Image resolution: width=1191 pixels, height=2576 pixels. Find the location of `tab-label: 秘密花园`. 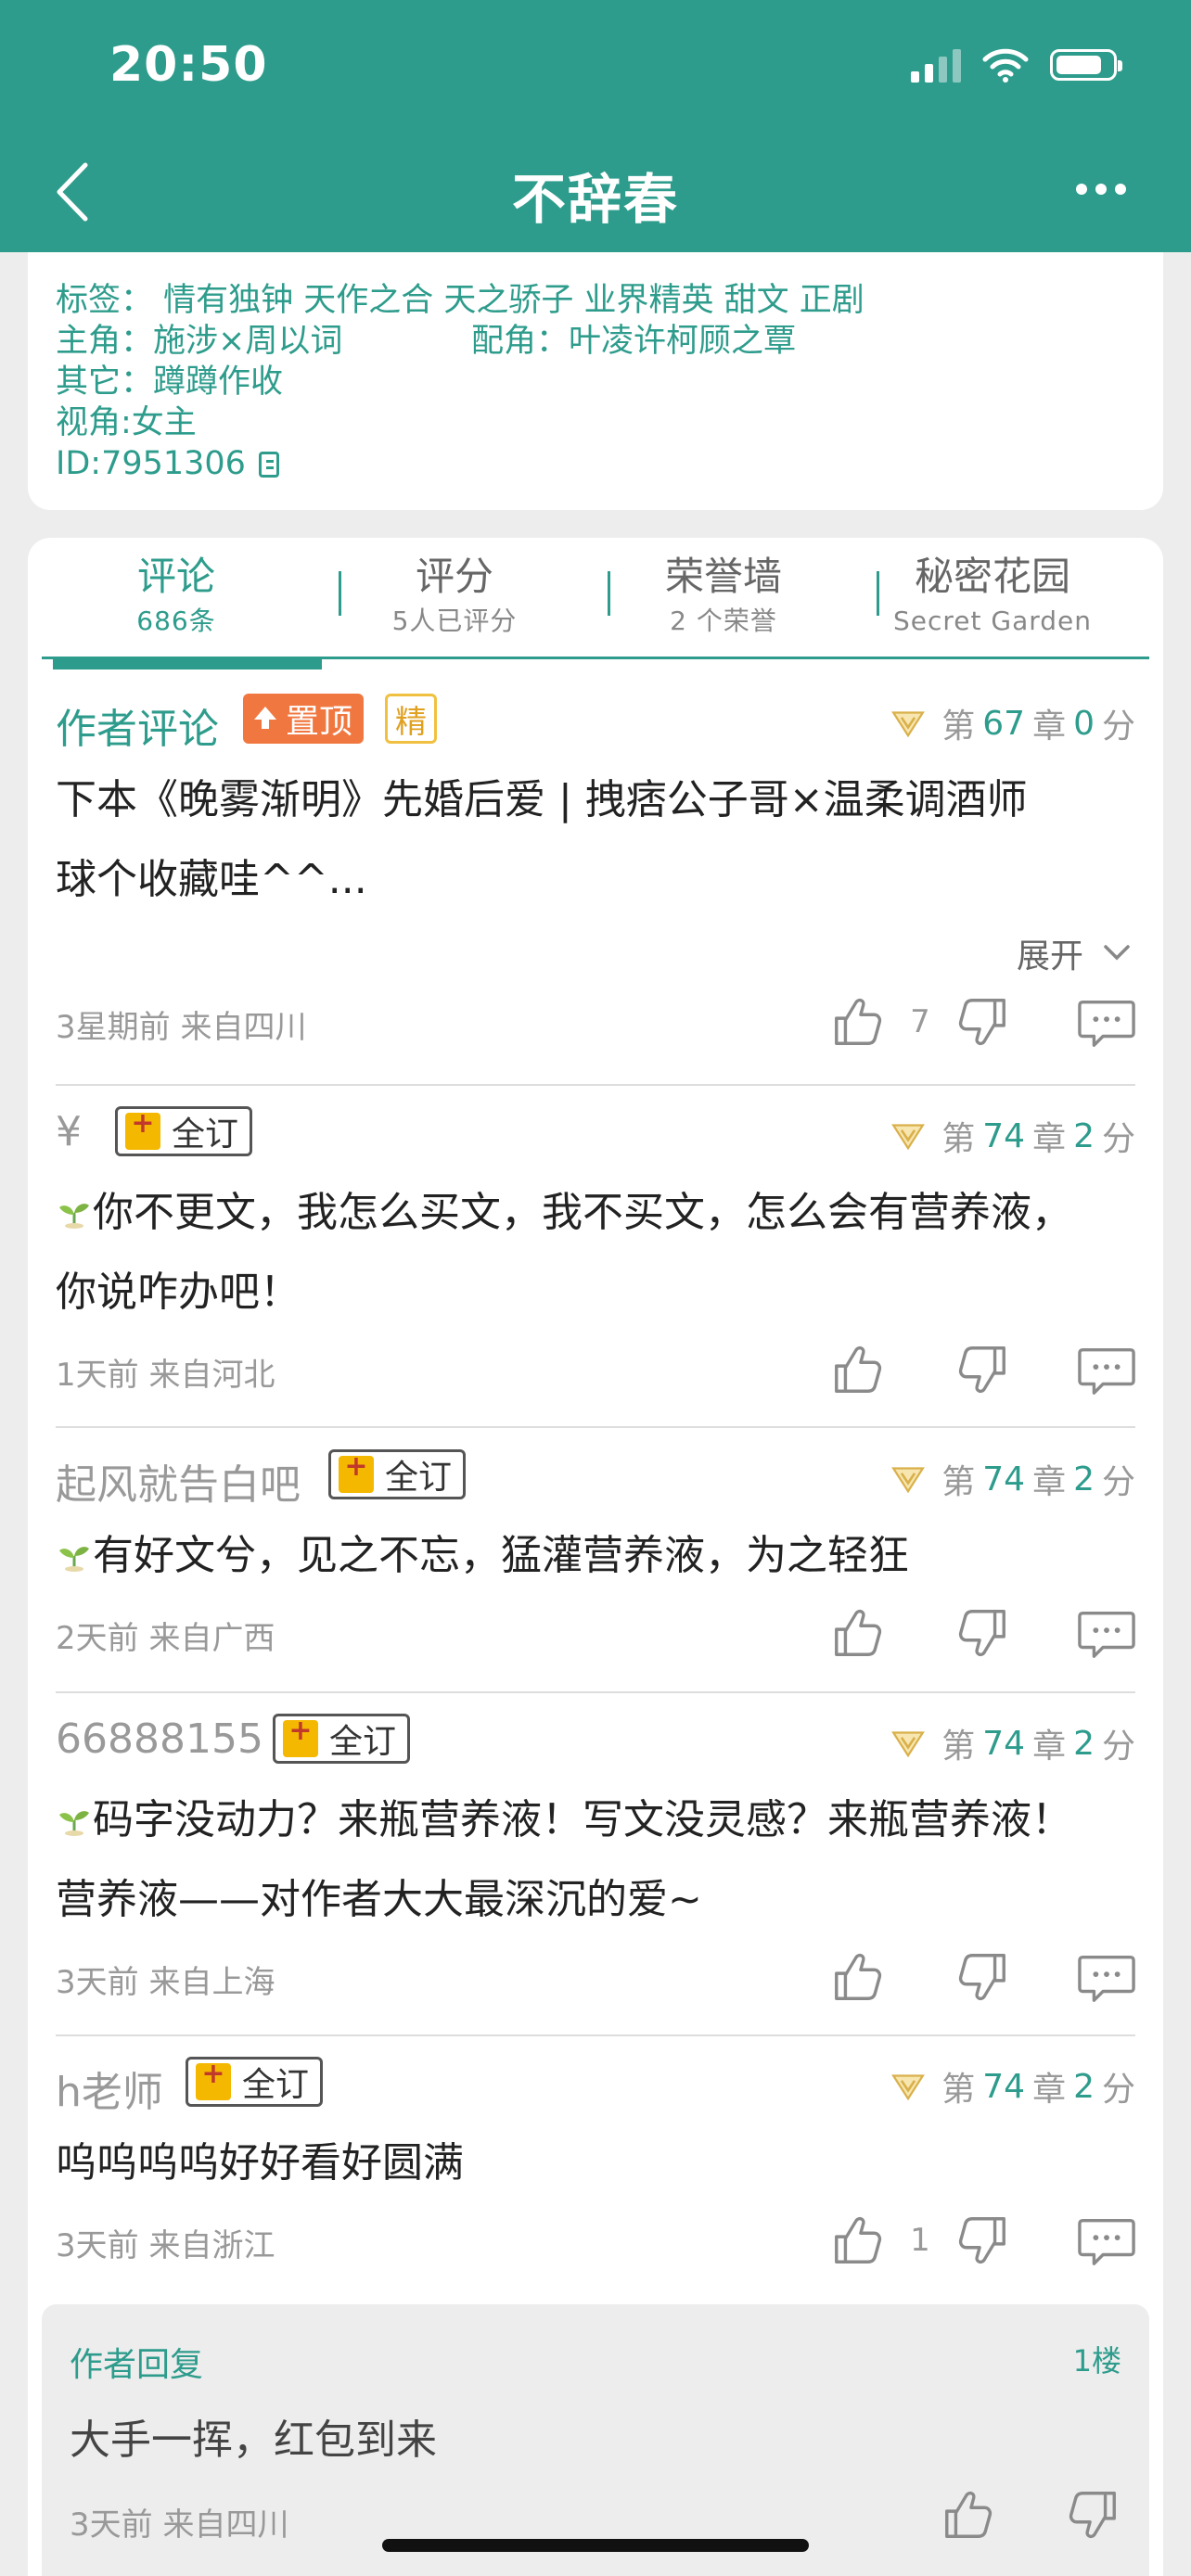

tab-label: 秘密花园 is located at coordinates (992, 576).